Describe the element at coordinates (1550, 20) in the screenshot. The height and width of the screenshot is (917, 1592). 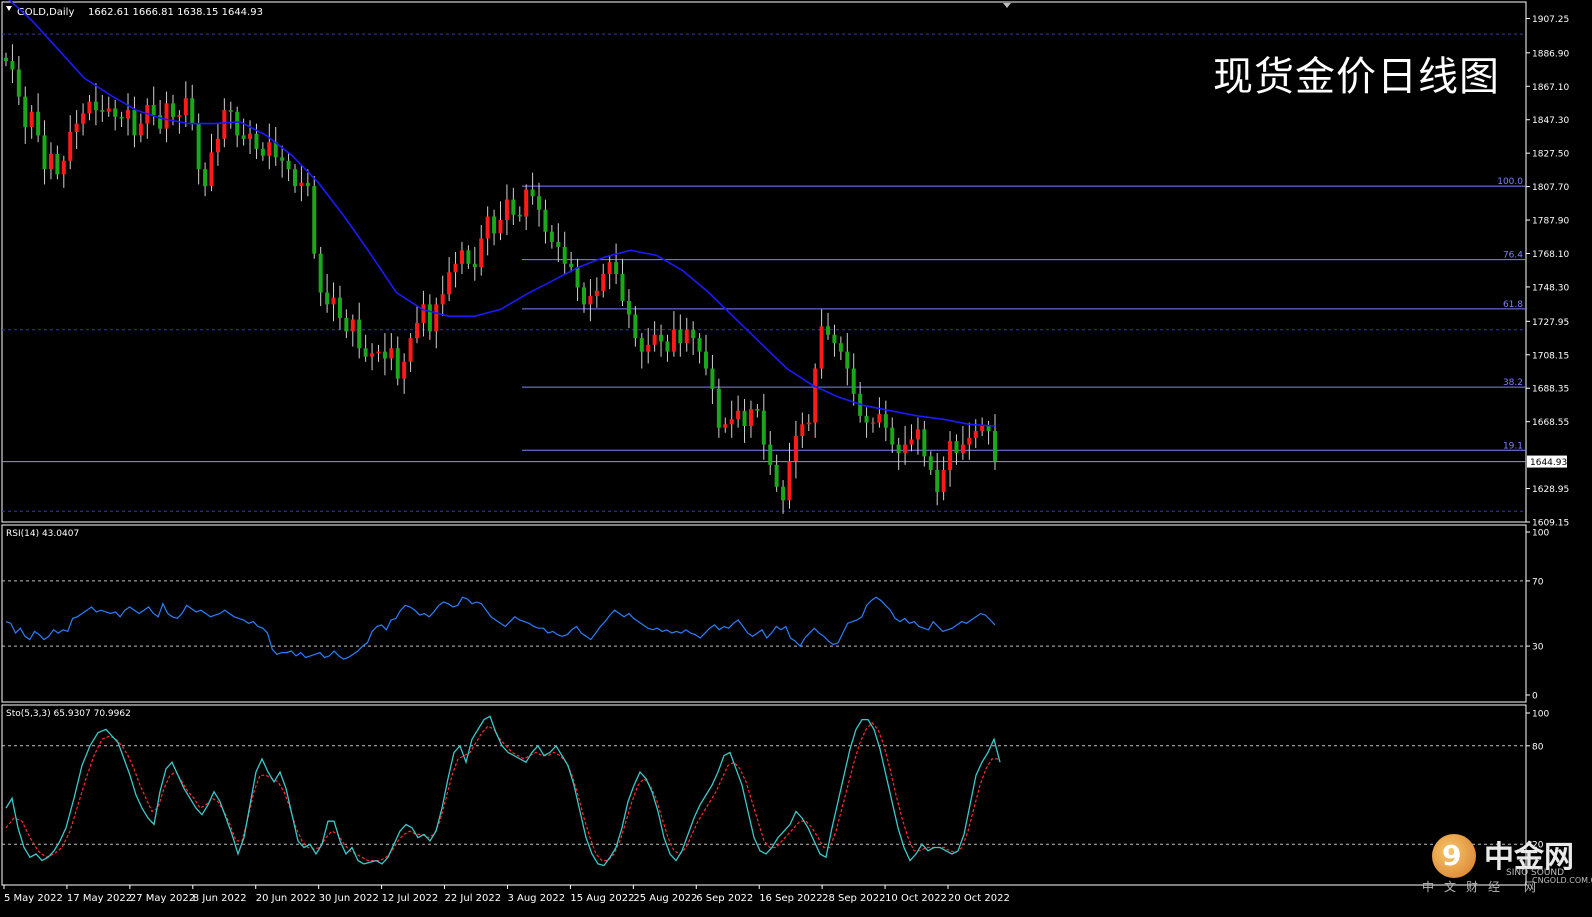
I see `price-tick-label: 1907.25` at that location.